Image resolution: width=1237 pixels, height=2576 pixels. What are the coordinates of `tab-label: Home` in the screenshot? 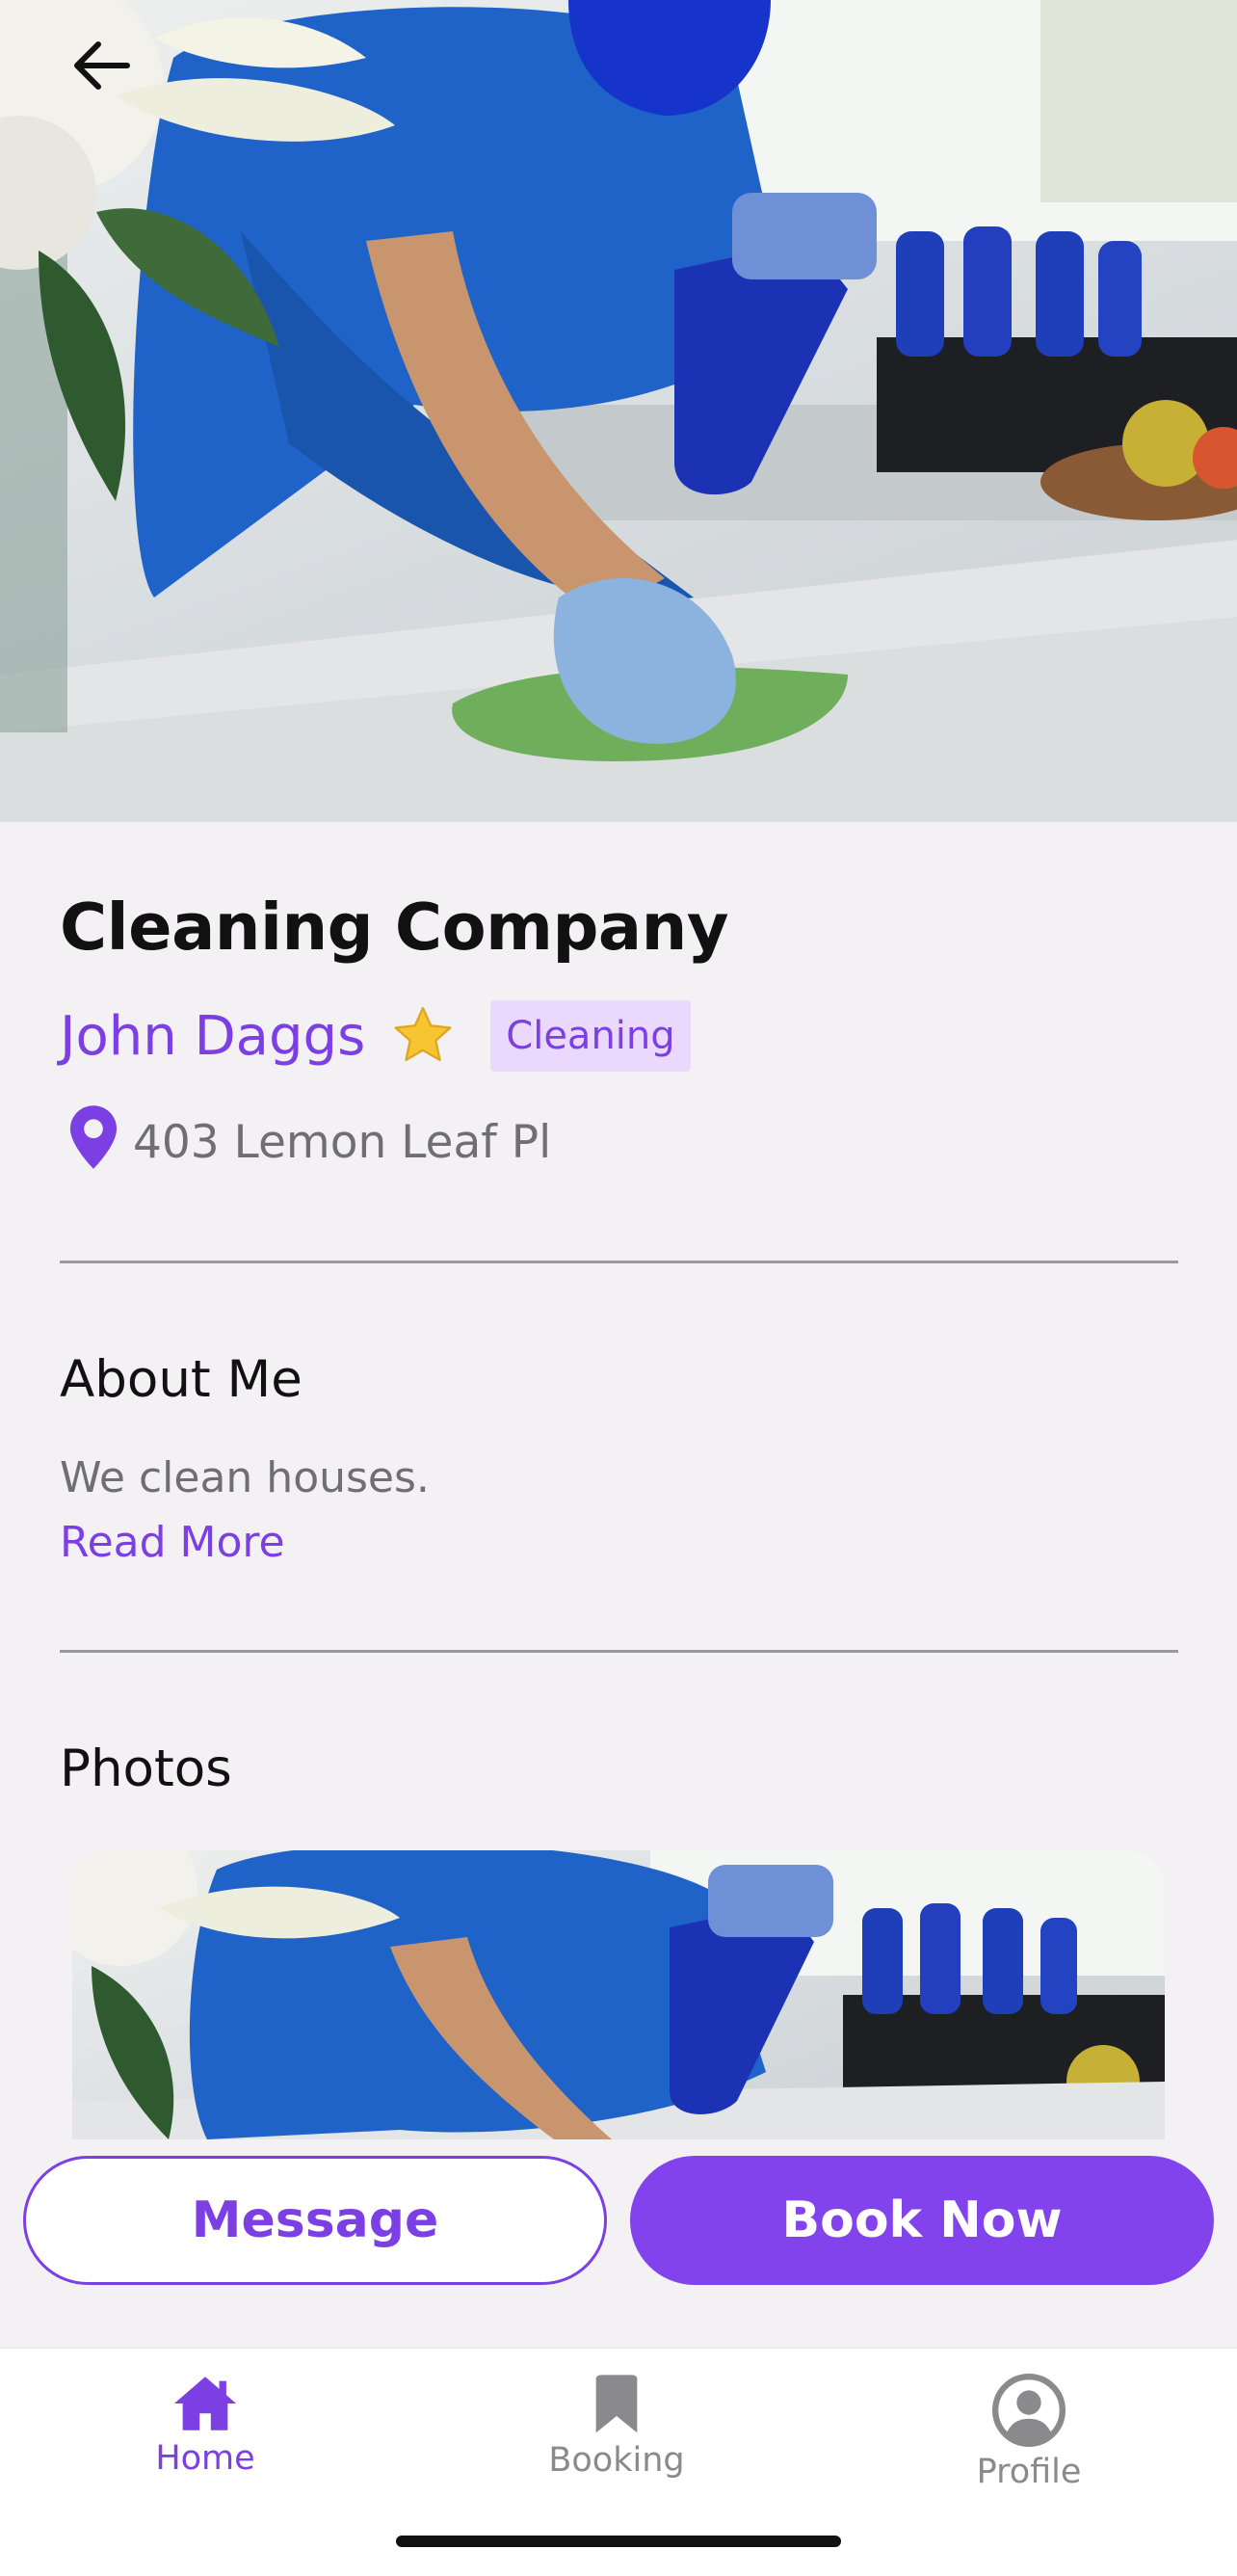 It's located at (205, 2458).